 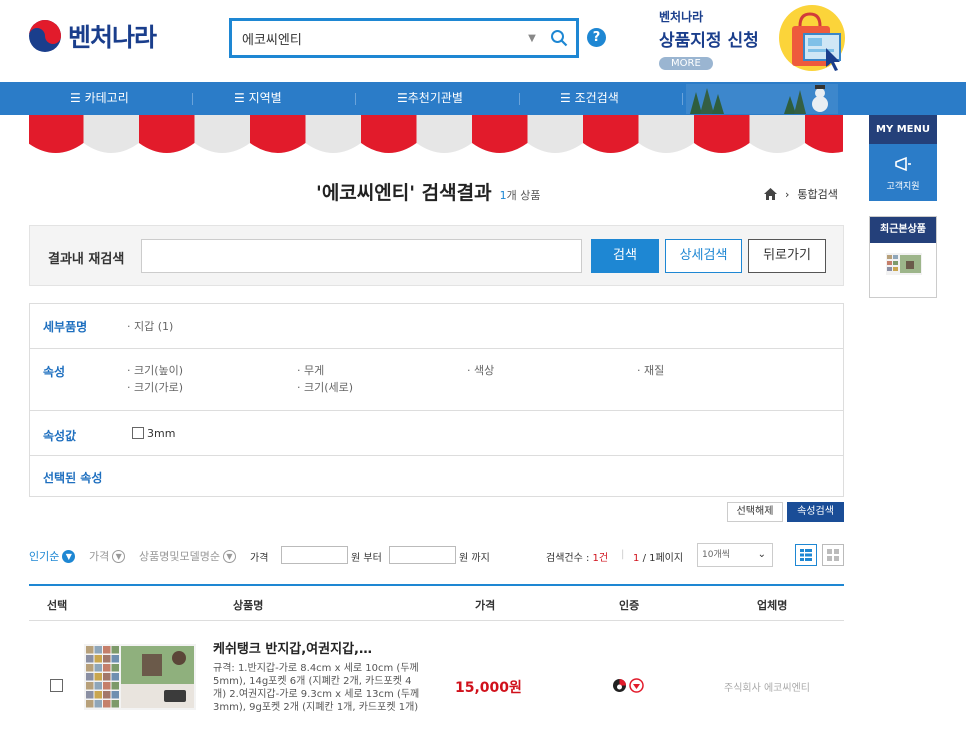 I want to click on col-product: 상품명, so click(x=248, y=605).